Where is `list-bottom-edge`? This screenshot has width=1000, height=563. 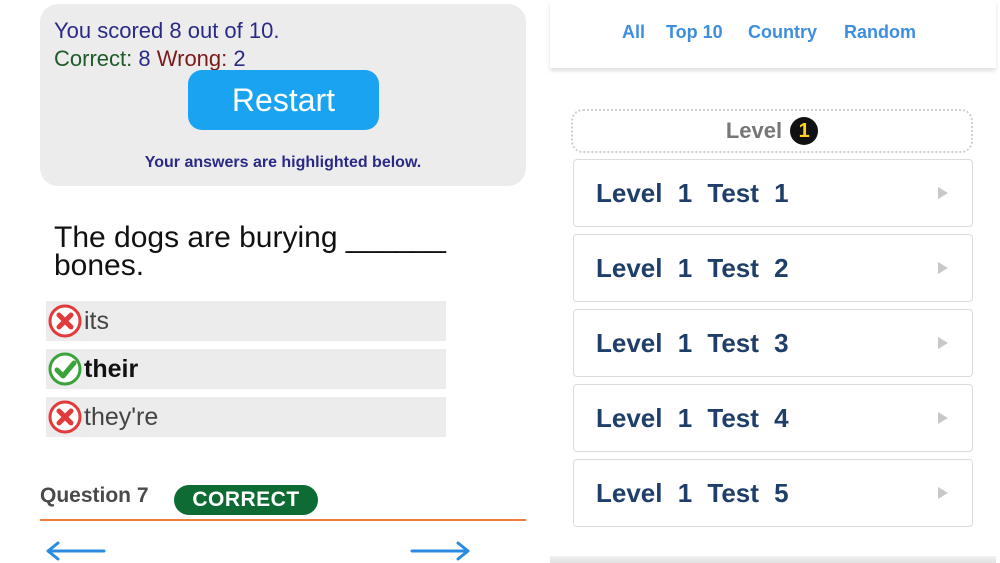 list-bottom-edge is located at coordinates (773, 559).